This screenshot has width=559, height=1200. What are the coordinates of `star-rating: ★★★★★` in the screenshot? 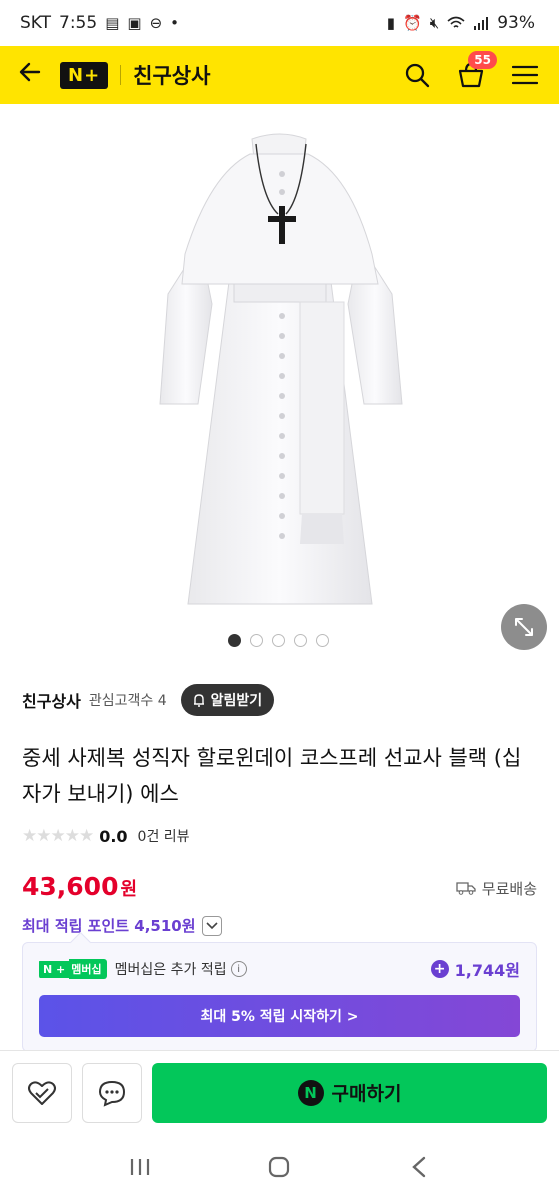 It's located at (58, 836).